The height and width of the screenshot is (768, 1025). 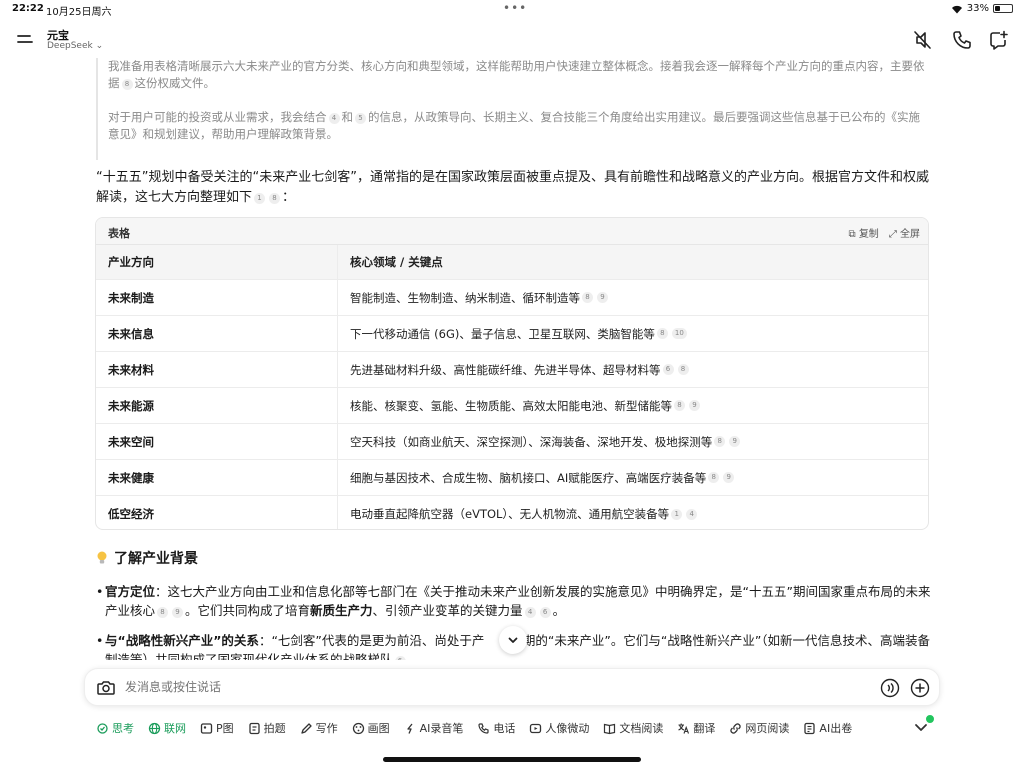 I want to click on plus-icon, so click(x=920, y=688).